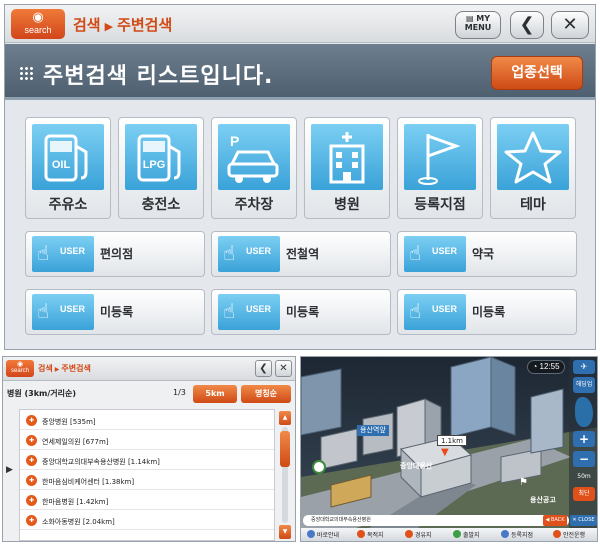 This screenshot has height=544, width=600. Describe the element at coordinates (440, 205) in the screenshot. I see `tile-label: 등록지점` at that location.